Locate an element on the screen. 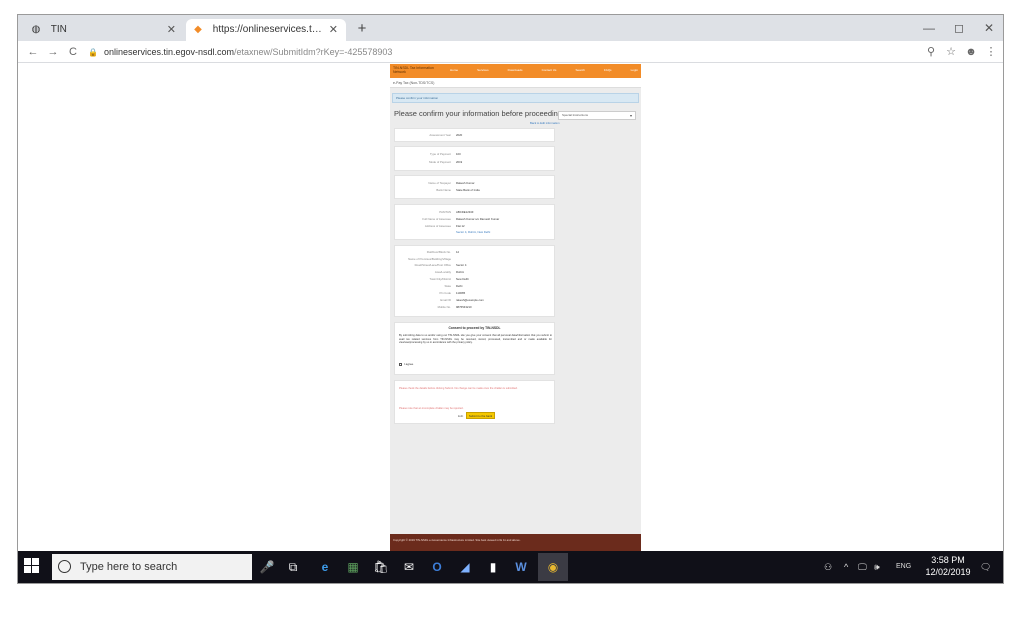 The image size is (1016, 630). row-value: Sector 4, Rohini, New Delhi is located at coordinates (473, 232).